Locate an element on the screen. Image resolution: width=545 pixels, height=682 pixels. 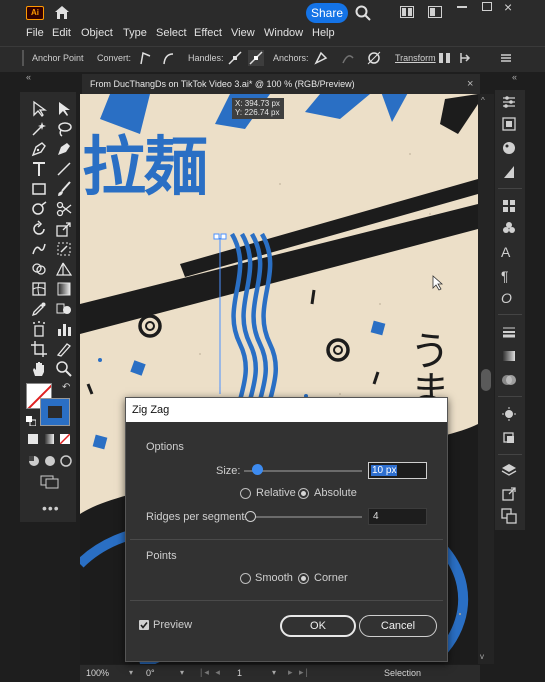
rotate-tool-icon is located at coordinates (39, 229).